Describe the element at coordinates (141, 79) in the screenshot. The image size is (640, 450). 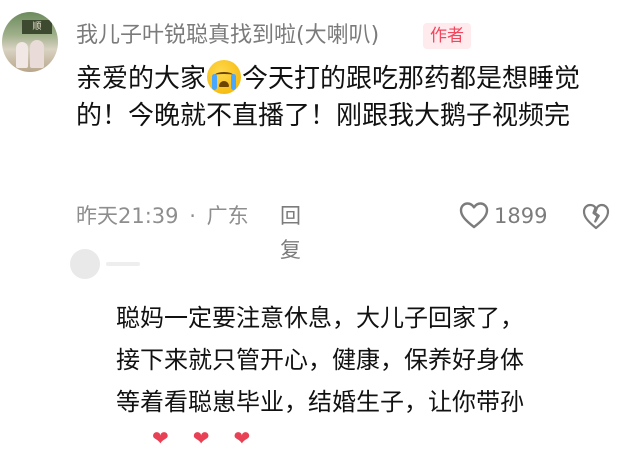
I see `comment-text-part1: 亲爱的大家` at that location.